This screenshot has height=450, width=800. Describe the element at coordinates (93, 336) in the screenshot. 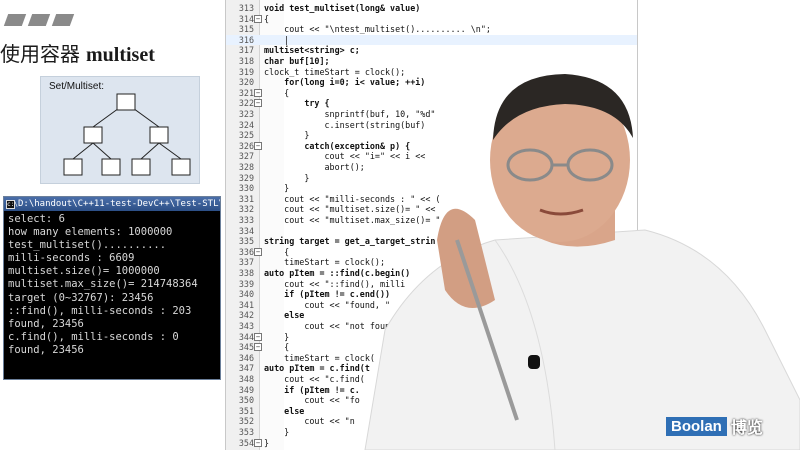

I see `console-line: c.find(), milli-seconds : 0` at that location.